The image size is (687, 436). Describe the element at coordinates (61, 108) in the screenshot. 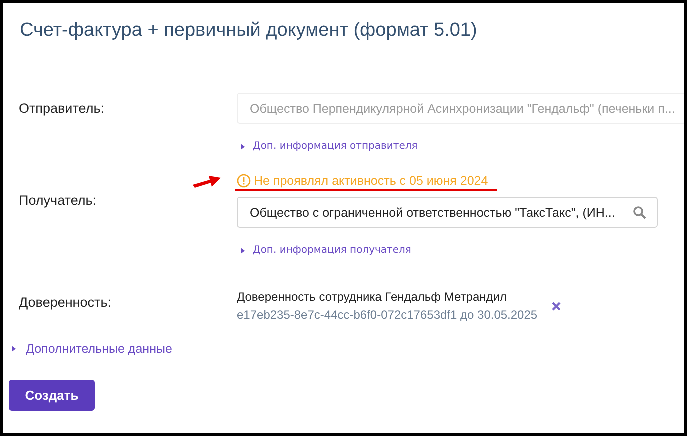

I see `field-label: Отправитель:` at that location.